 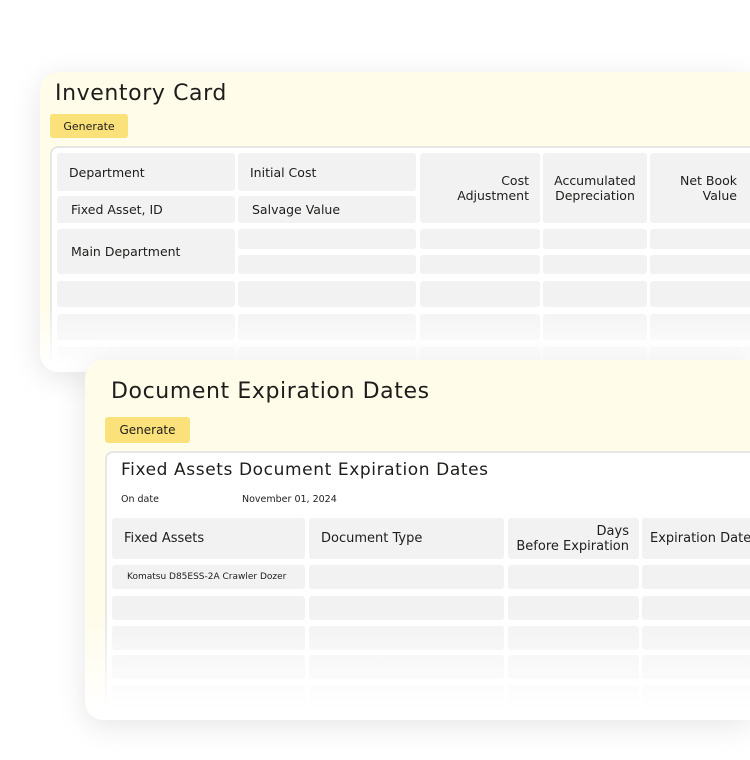 I want to click on department-label-text: Department, so click(x=107, y=172).